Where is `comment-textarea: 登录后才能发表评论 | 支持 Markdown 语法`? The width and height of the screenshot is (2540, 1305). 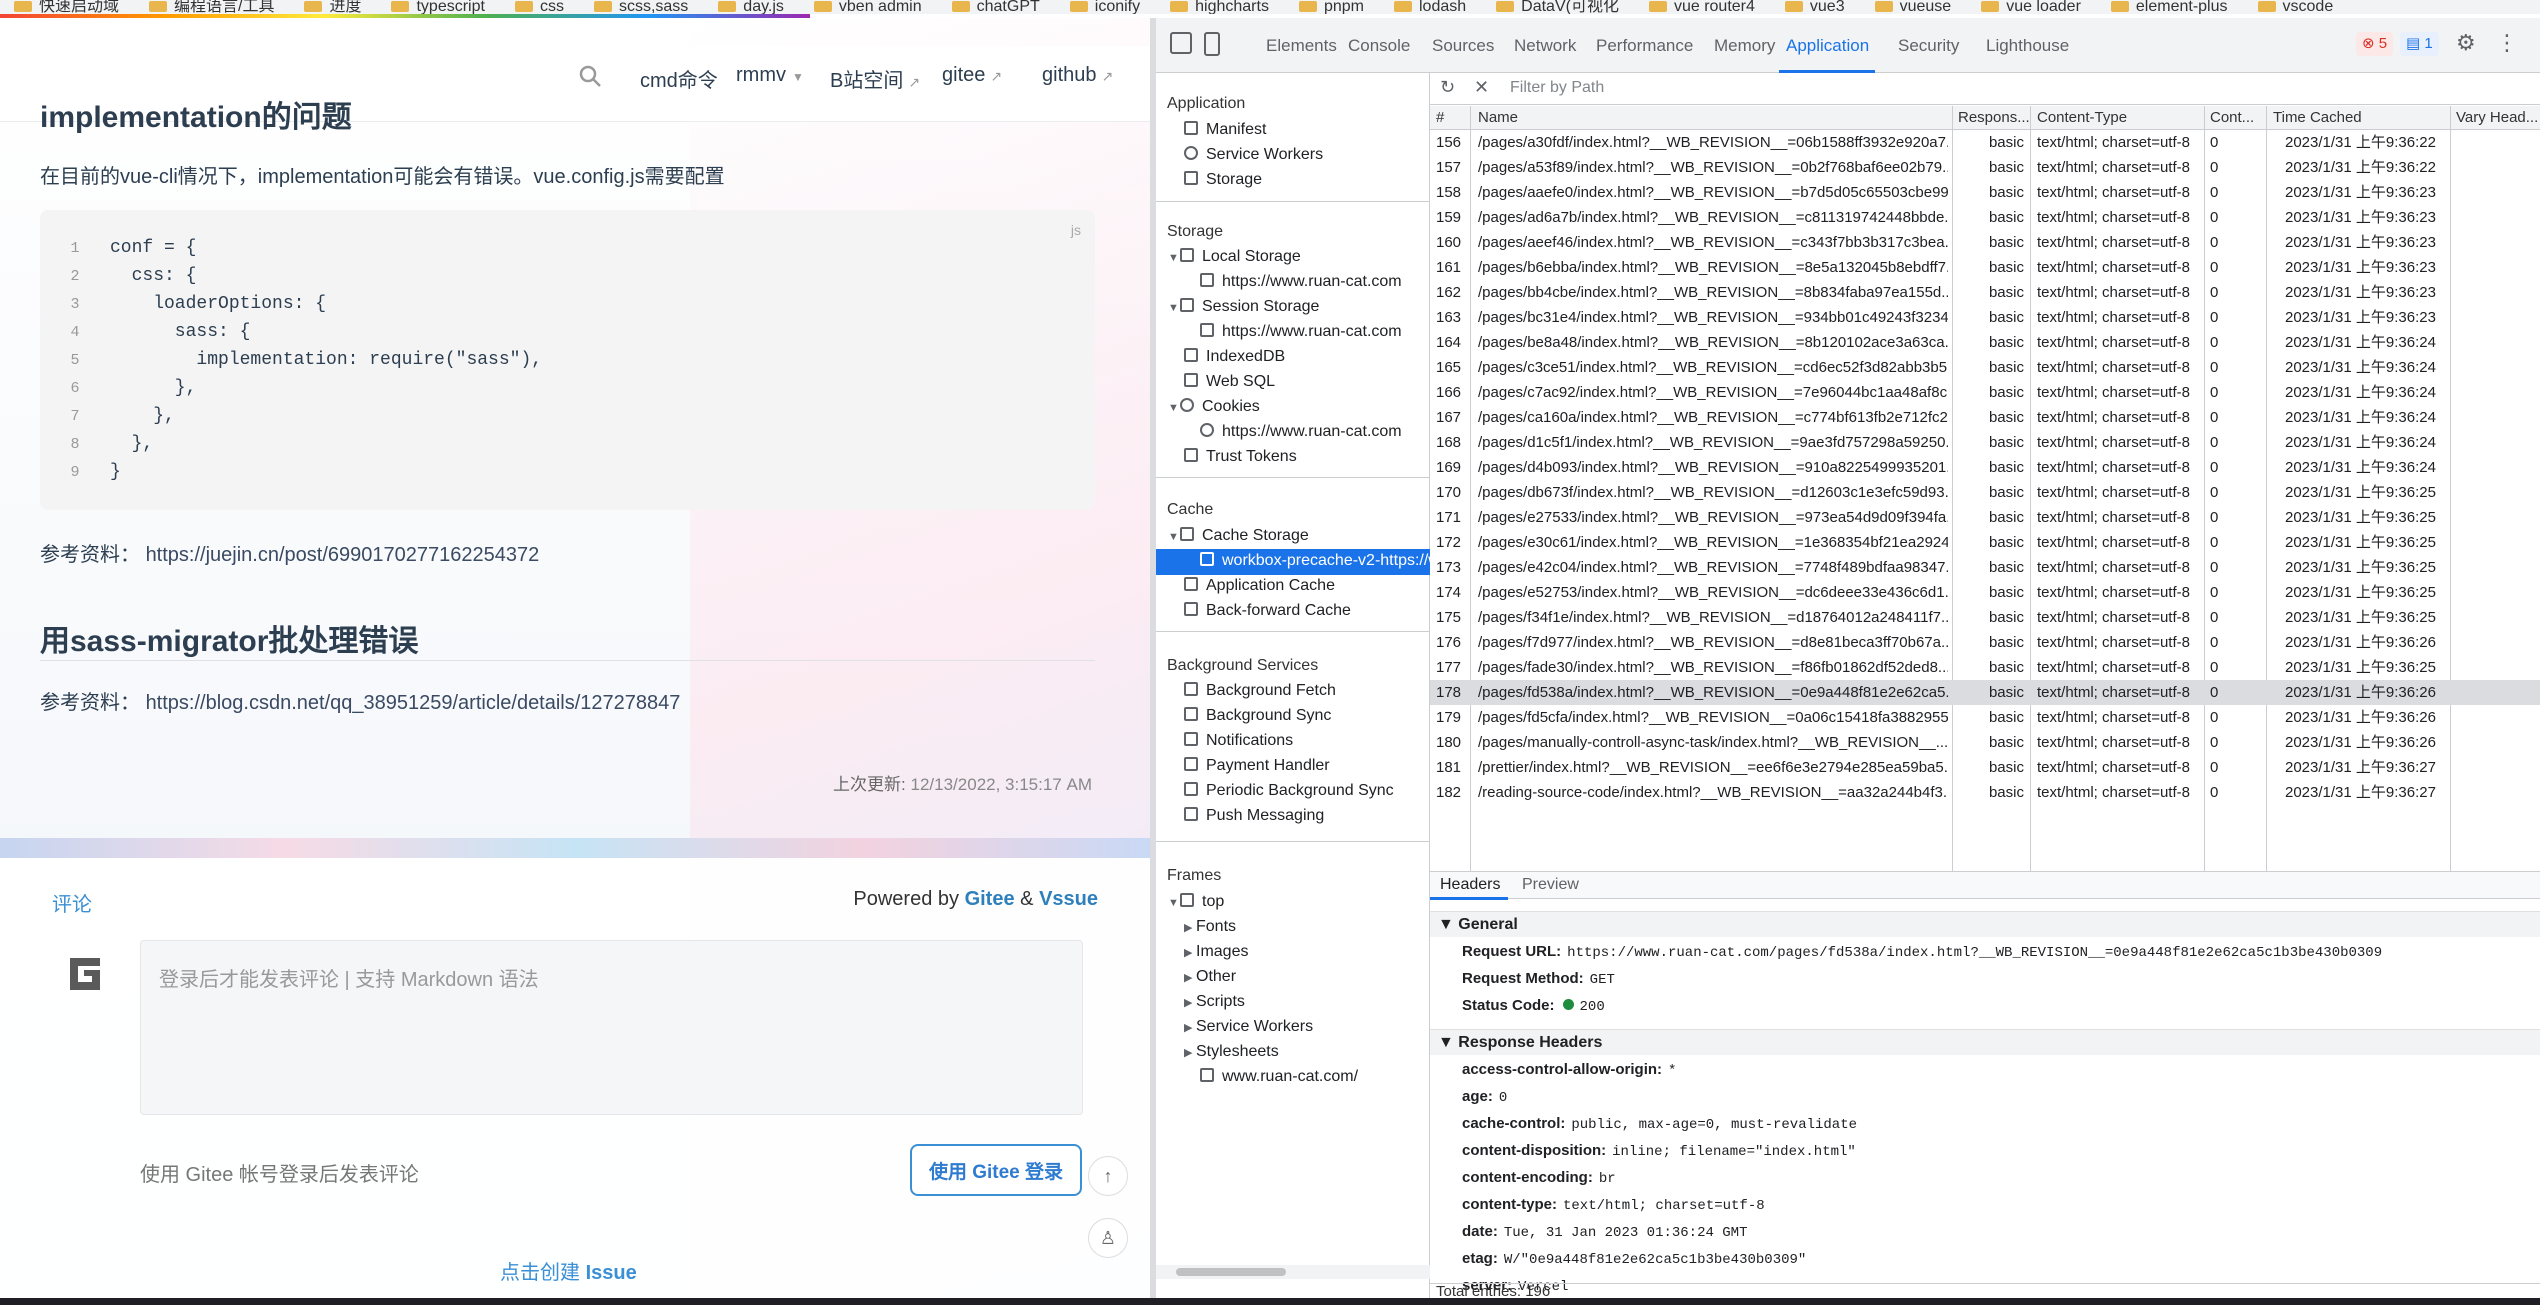 comment-textarea: 登录后才能发表评论 | 支持 Markdown 语法 is located at coordinates (611, 1027).